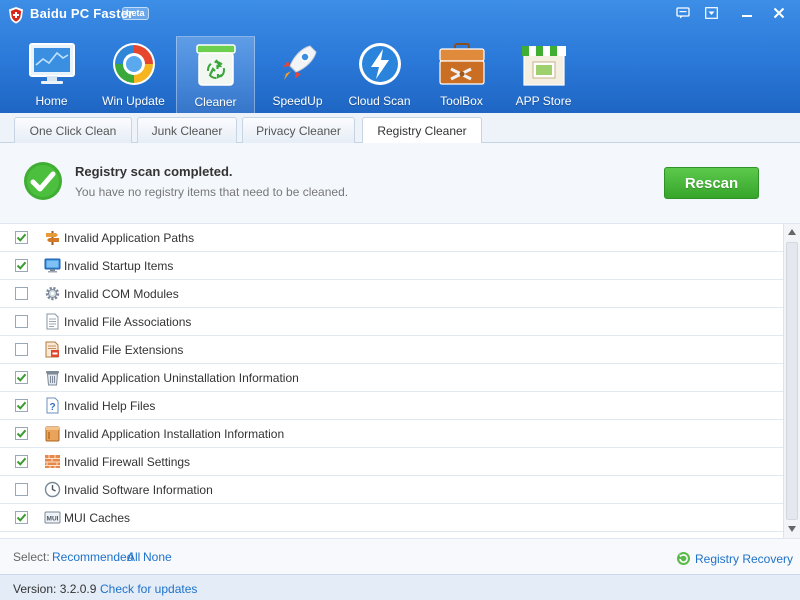 The width and height of the screenshot is (800, 600). I want to click on monitor-icon, so click(52, 265).